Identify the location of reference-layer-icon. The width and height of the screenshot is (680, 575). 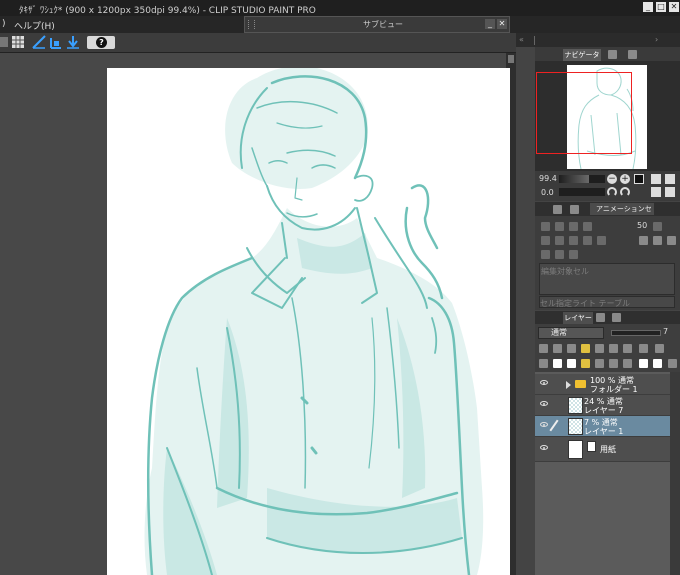
(571, 348).